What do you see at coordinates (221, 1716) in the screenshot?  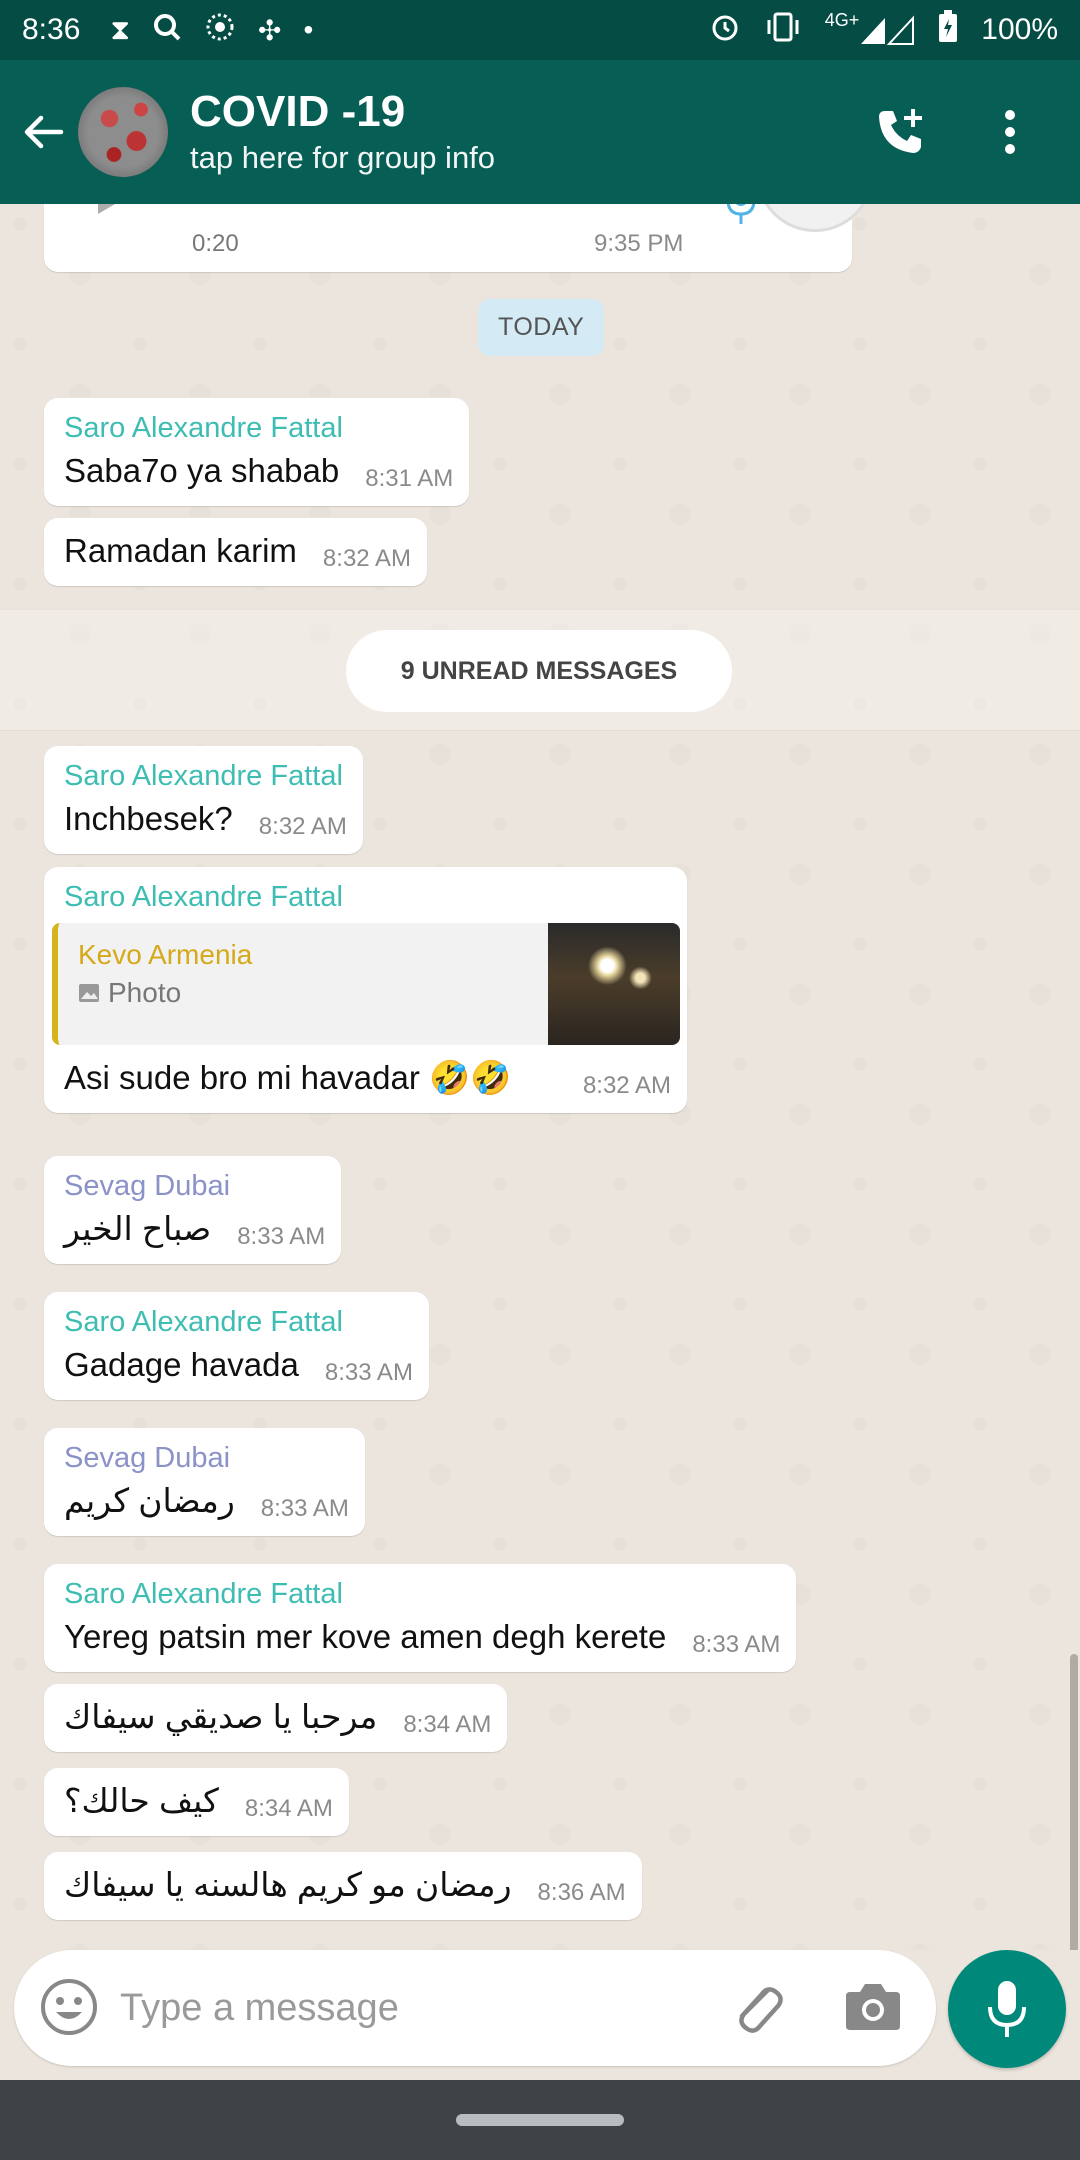 I see `message-text: مرحبا يا صديقي سيفاك` at bounding box center [221, 1716].